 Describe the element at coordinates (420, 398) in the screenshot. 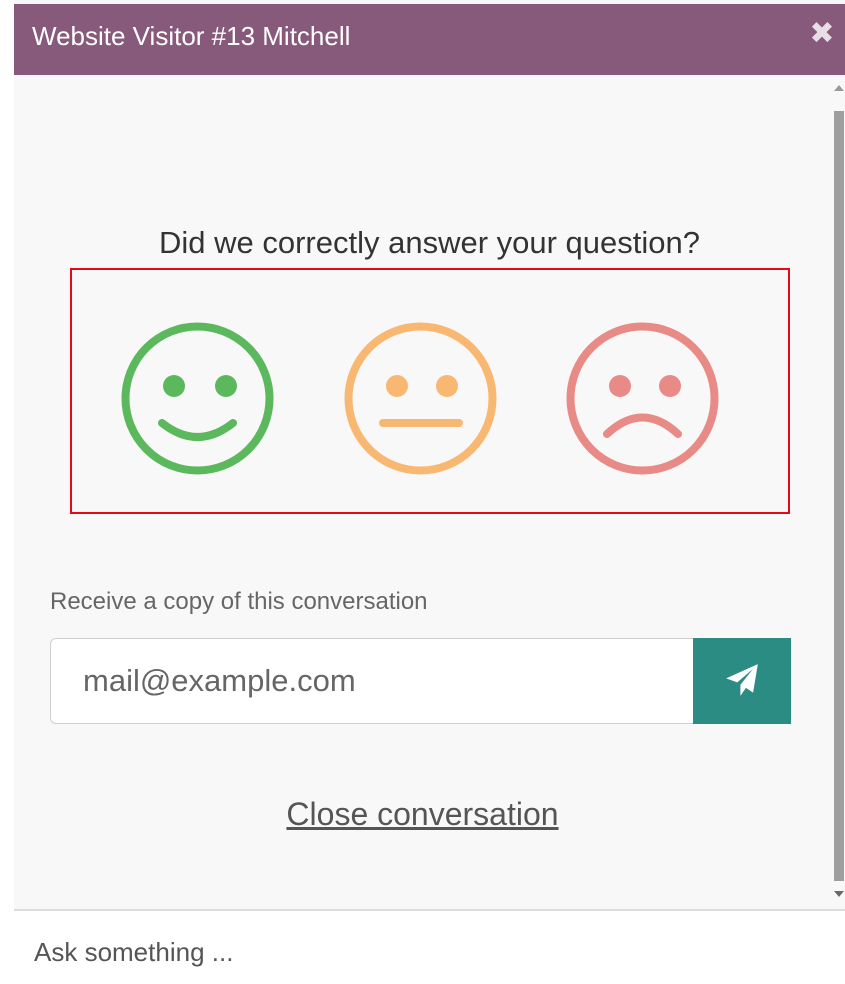

I see `smiley-neutral-icon` at that location.